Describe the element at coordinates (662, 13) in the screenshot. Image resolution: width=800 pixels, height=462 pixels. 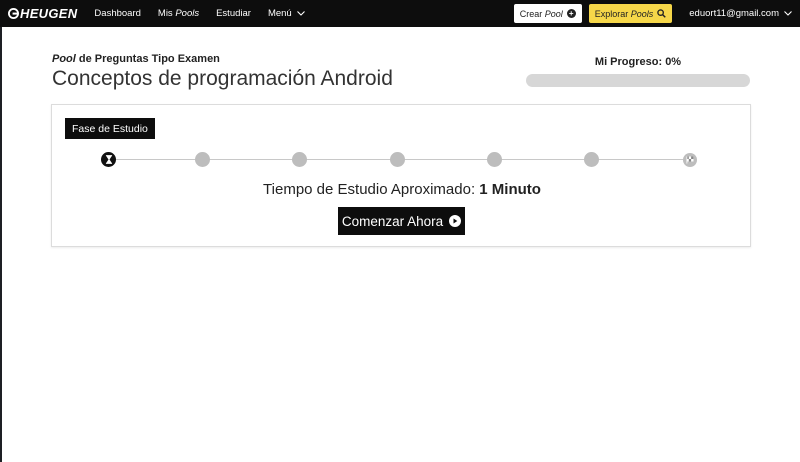
I see `search-icon` at that location.